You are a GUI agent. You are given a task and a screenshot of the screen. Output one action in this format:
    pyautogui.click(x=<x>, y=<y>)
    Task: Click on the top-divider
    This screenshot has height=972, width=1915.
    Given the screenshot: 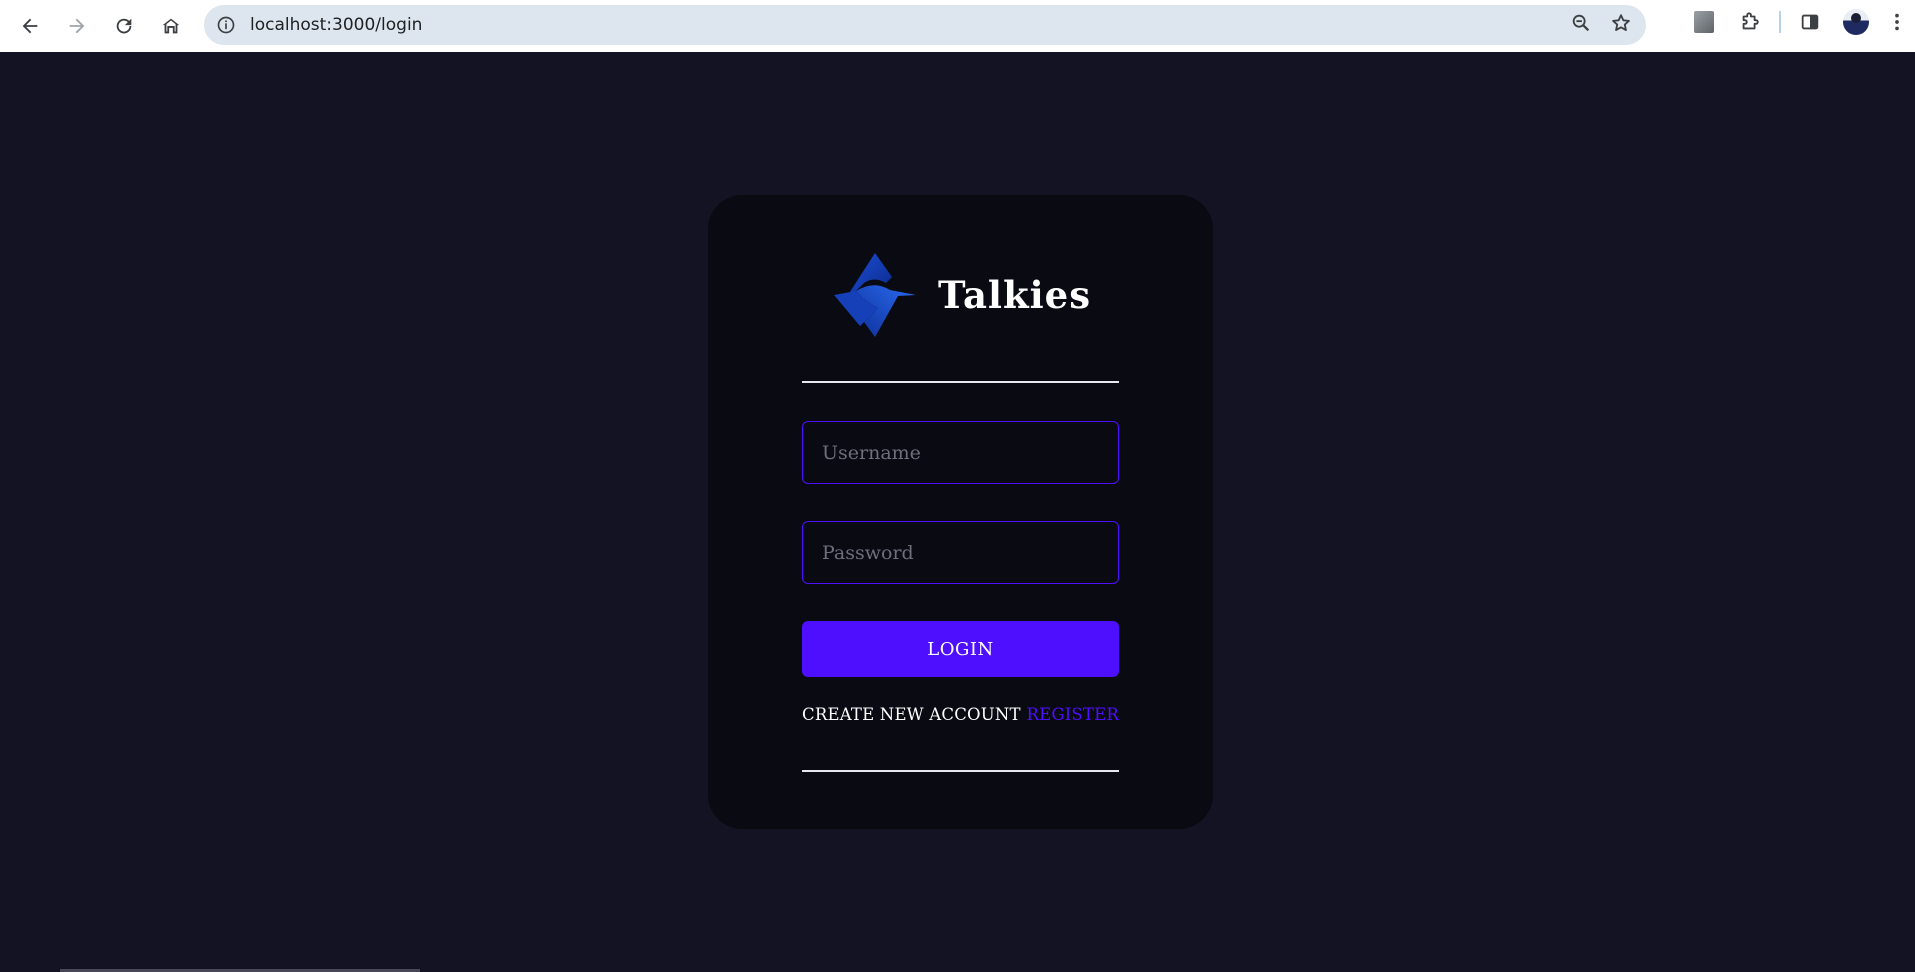 What is the action you would take?
    pyautogui.click(x=960, y=382)
    